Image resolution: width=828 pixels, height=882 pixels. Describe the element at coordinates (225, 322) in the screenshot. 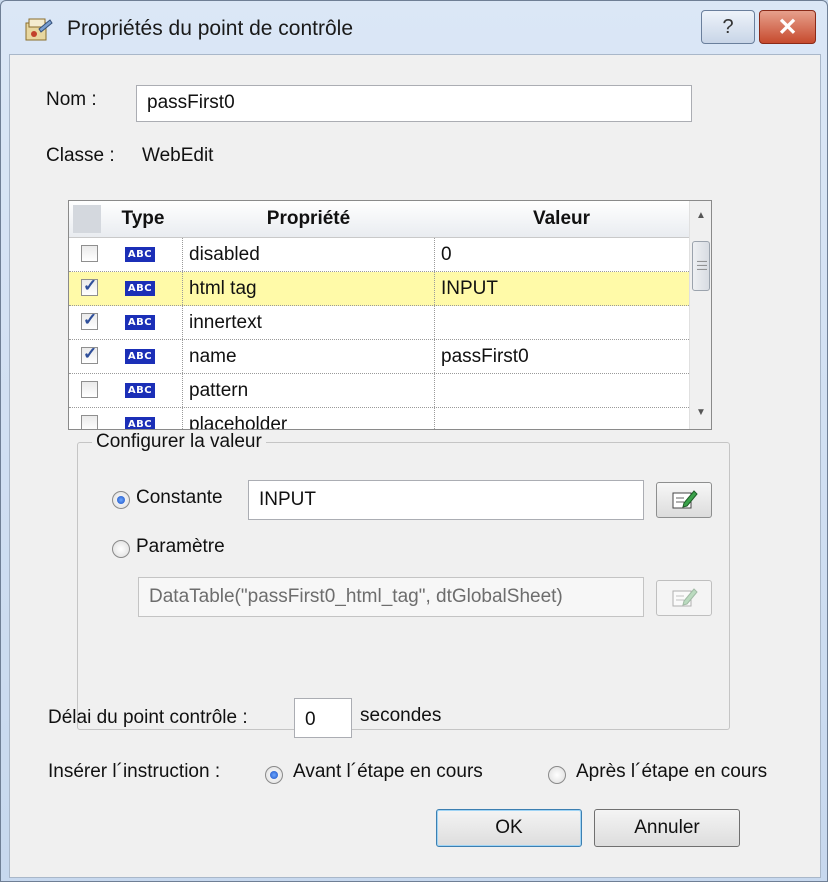

I see `row-property: innertext` at that location.